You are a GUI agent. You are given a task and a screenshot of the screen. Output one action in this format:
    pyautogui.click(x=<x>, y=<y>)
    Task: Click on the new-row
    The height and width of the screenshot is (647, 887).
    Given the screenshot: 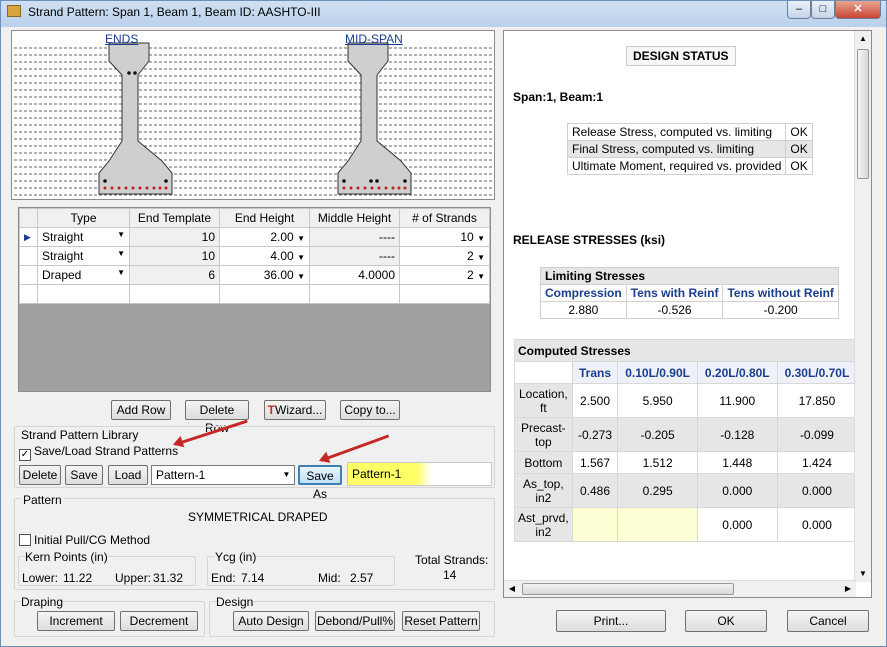 What is the action you would take?
    pyautogui.click(x=254, y=294)
    